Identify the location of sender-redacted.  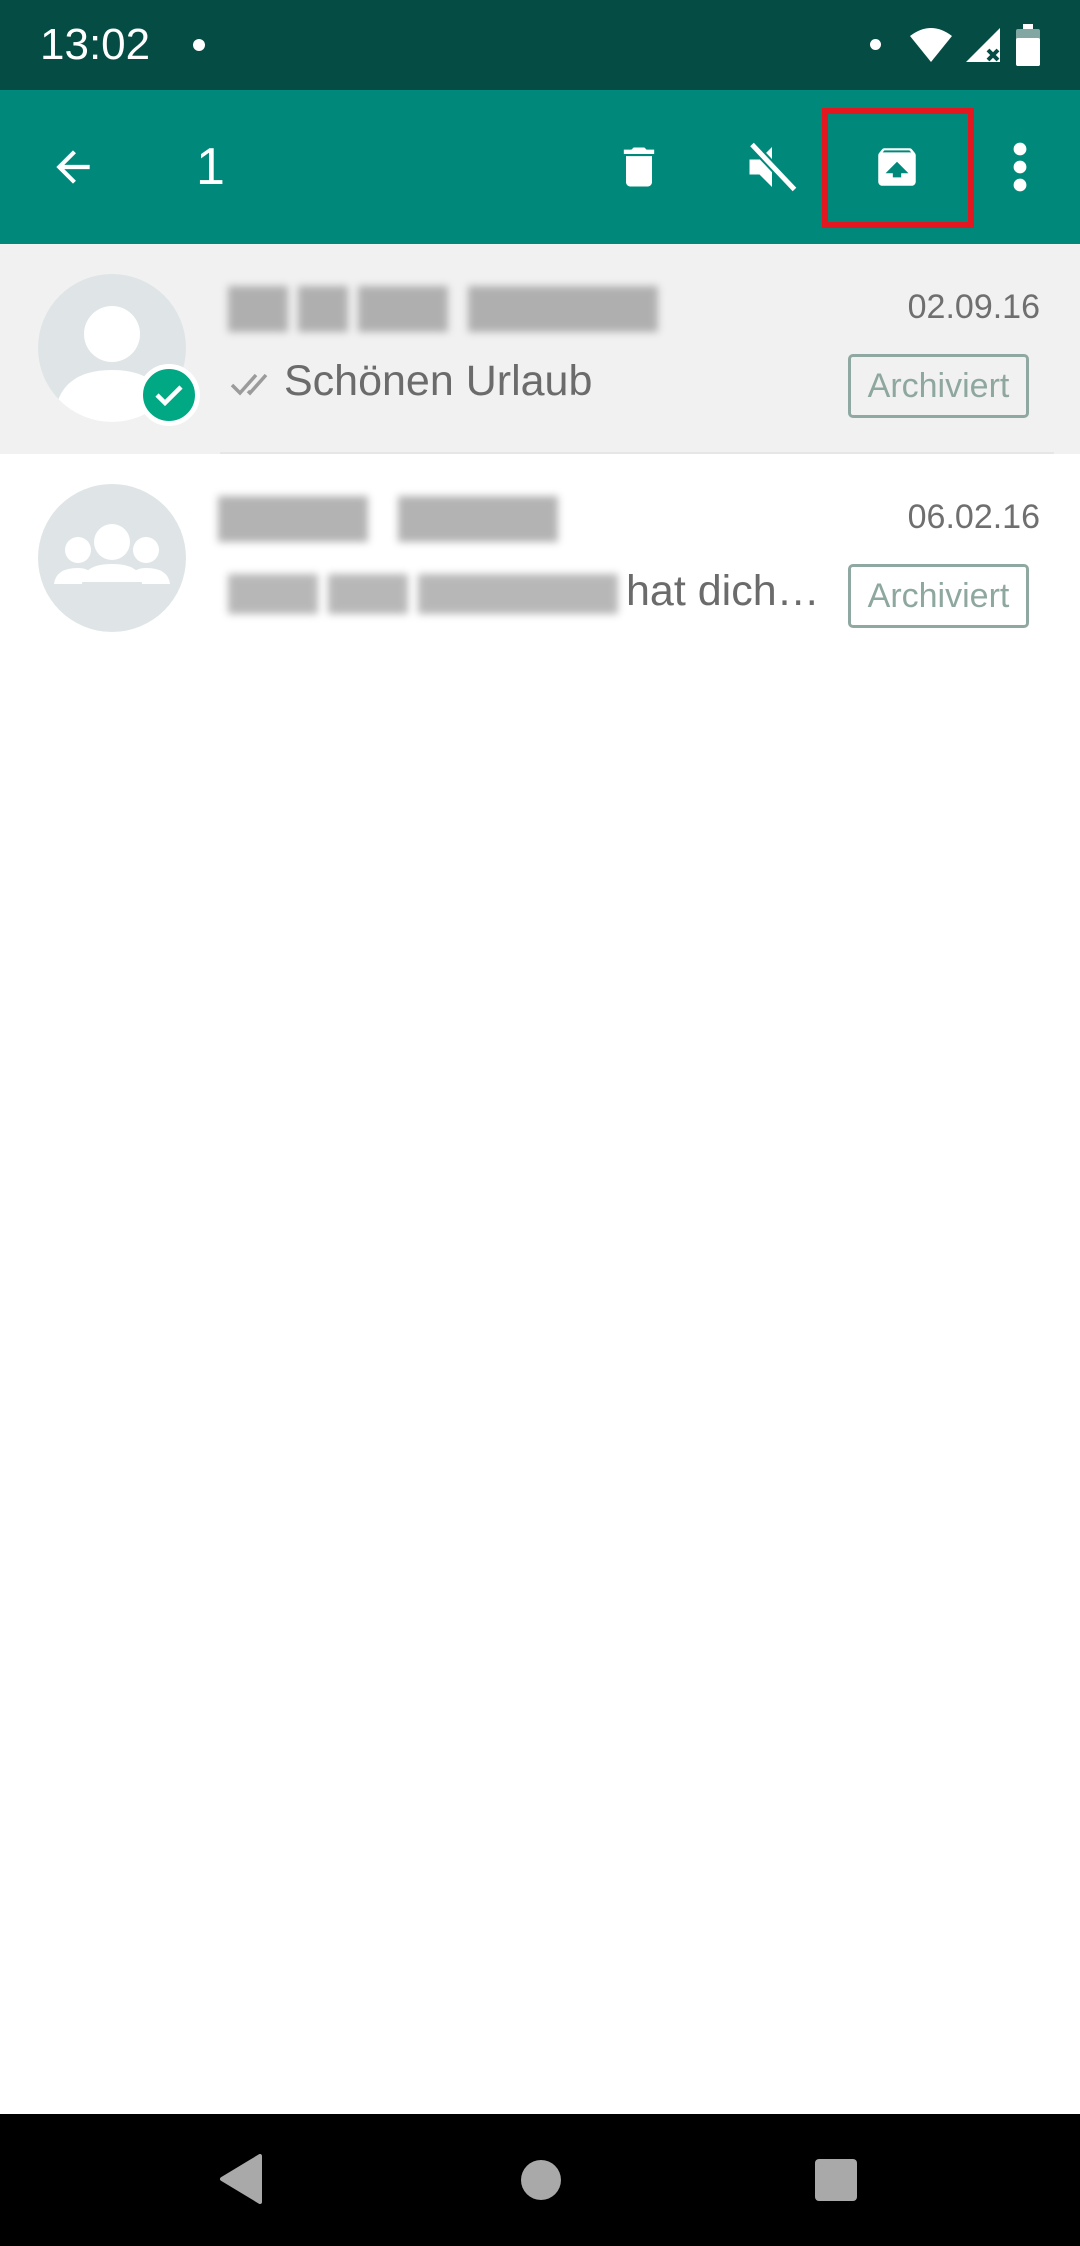
(418, 594).